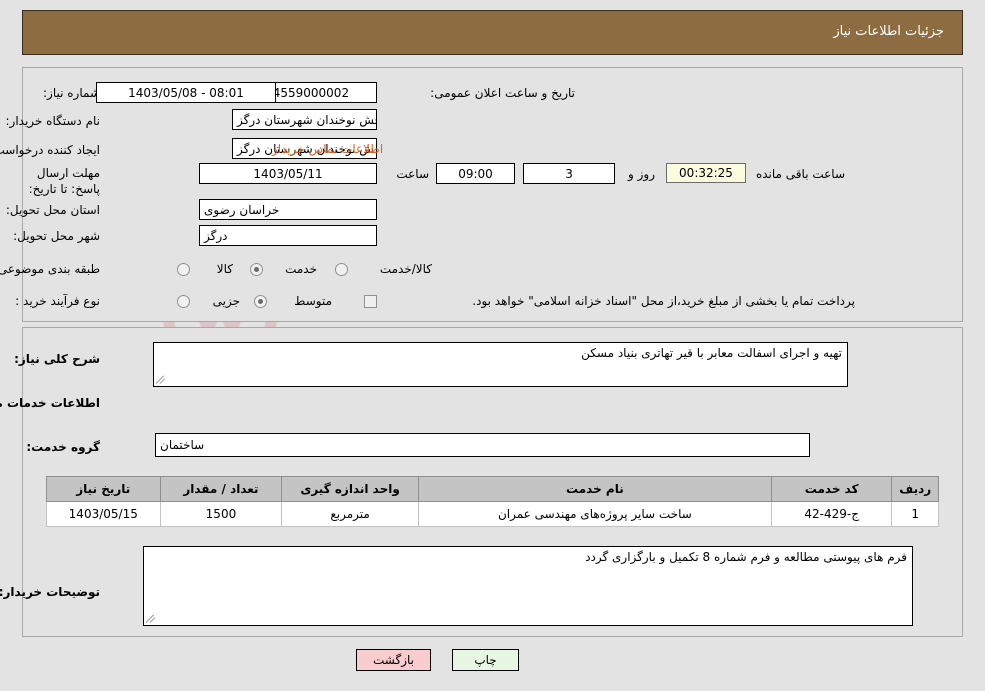  I want to click on province-label: استان محل تحویل:, so click(52, 210).